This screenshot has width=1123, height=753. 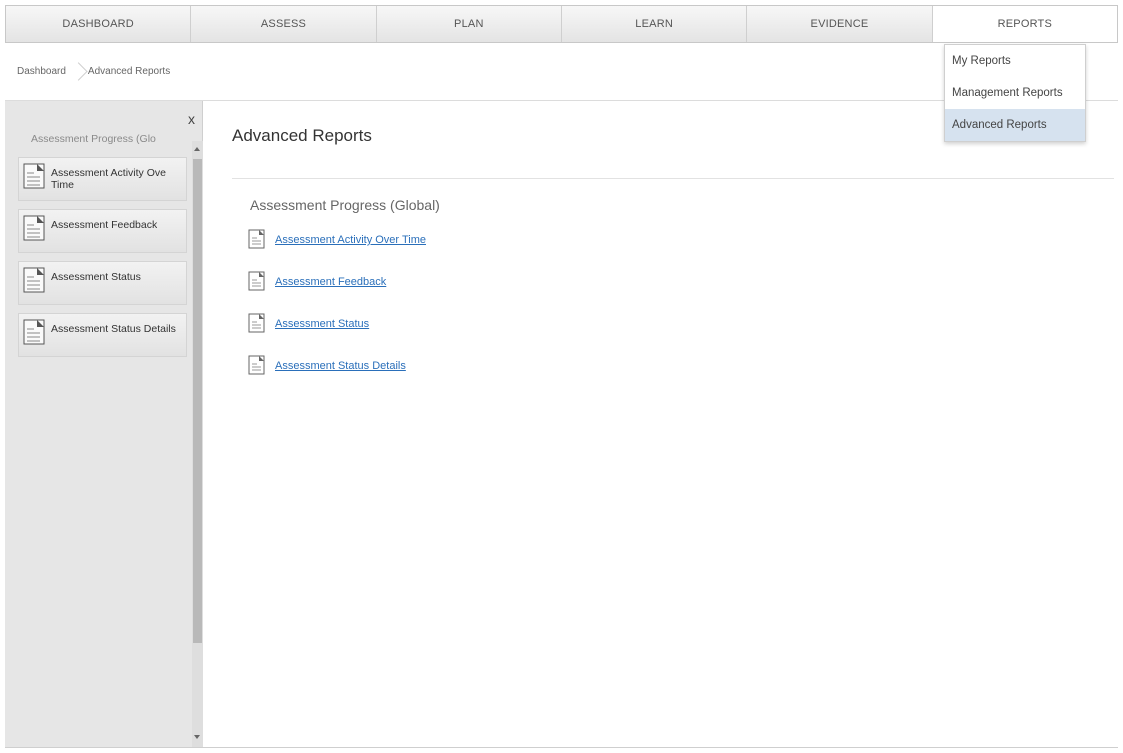 I want to click on title-divider, so click(x=673, y=178).